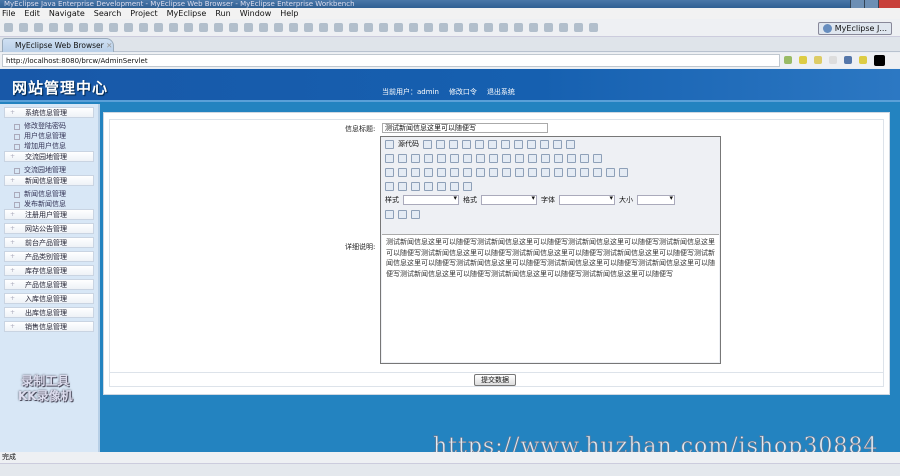 The width and height of the screenshot is (900, 476). Describe the element at coordinates (49, 136) in the screenshot. I see `sidebar-item: 用户信息管理` at that location.